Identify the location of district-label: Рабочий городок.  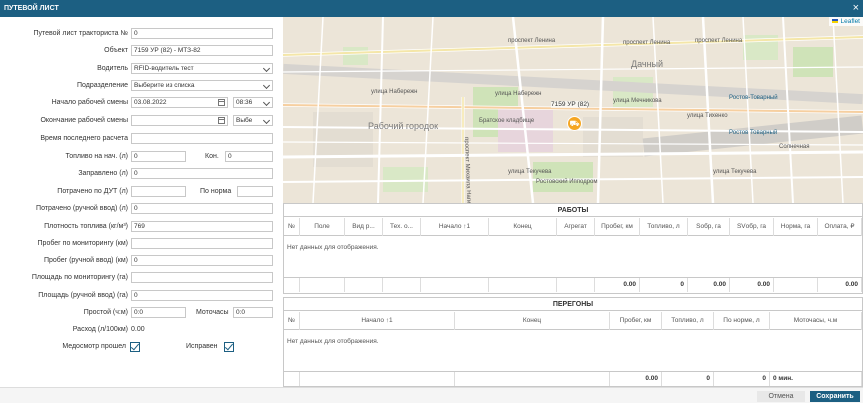
(403, 126).